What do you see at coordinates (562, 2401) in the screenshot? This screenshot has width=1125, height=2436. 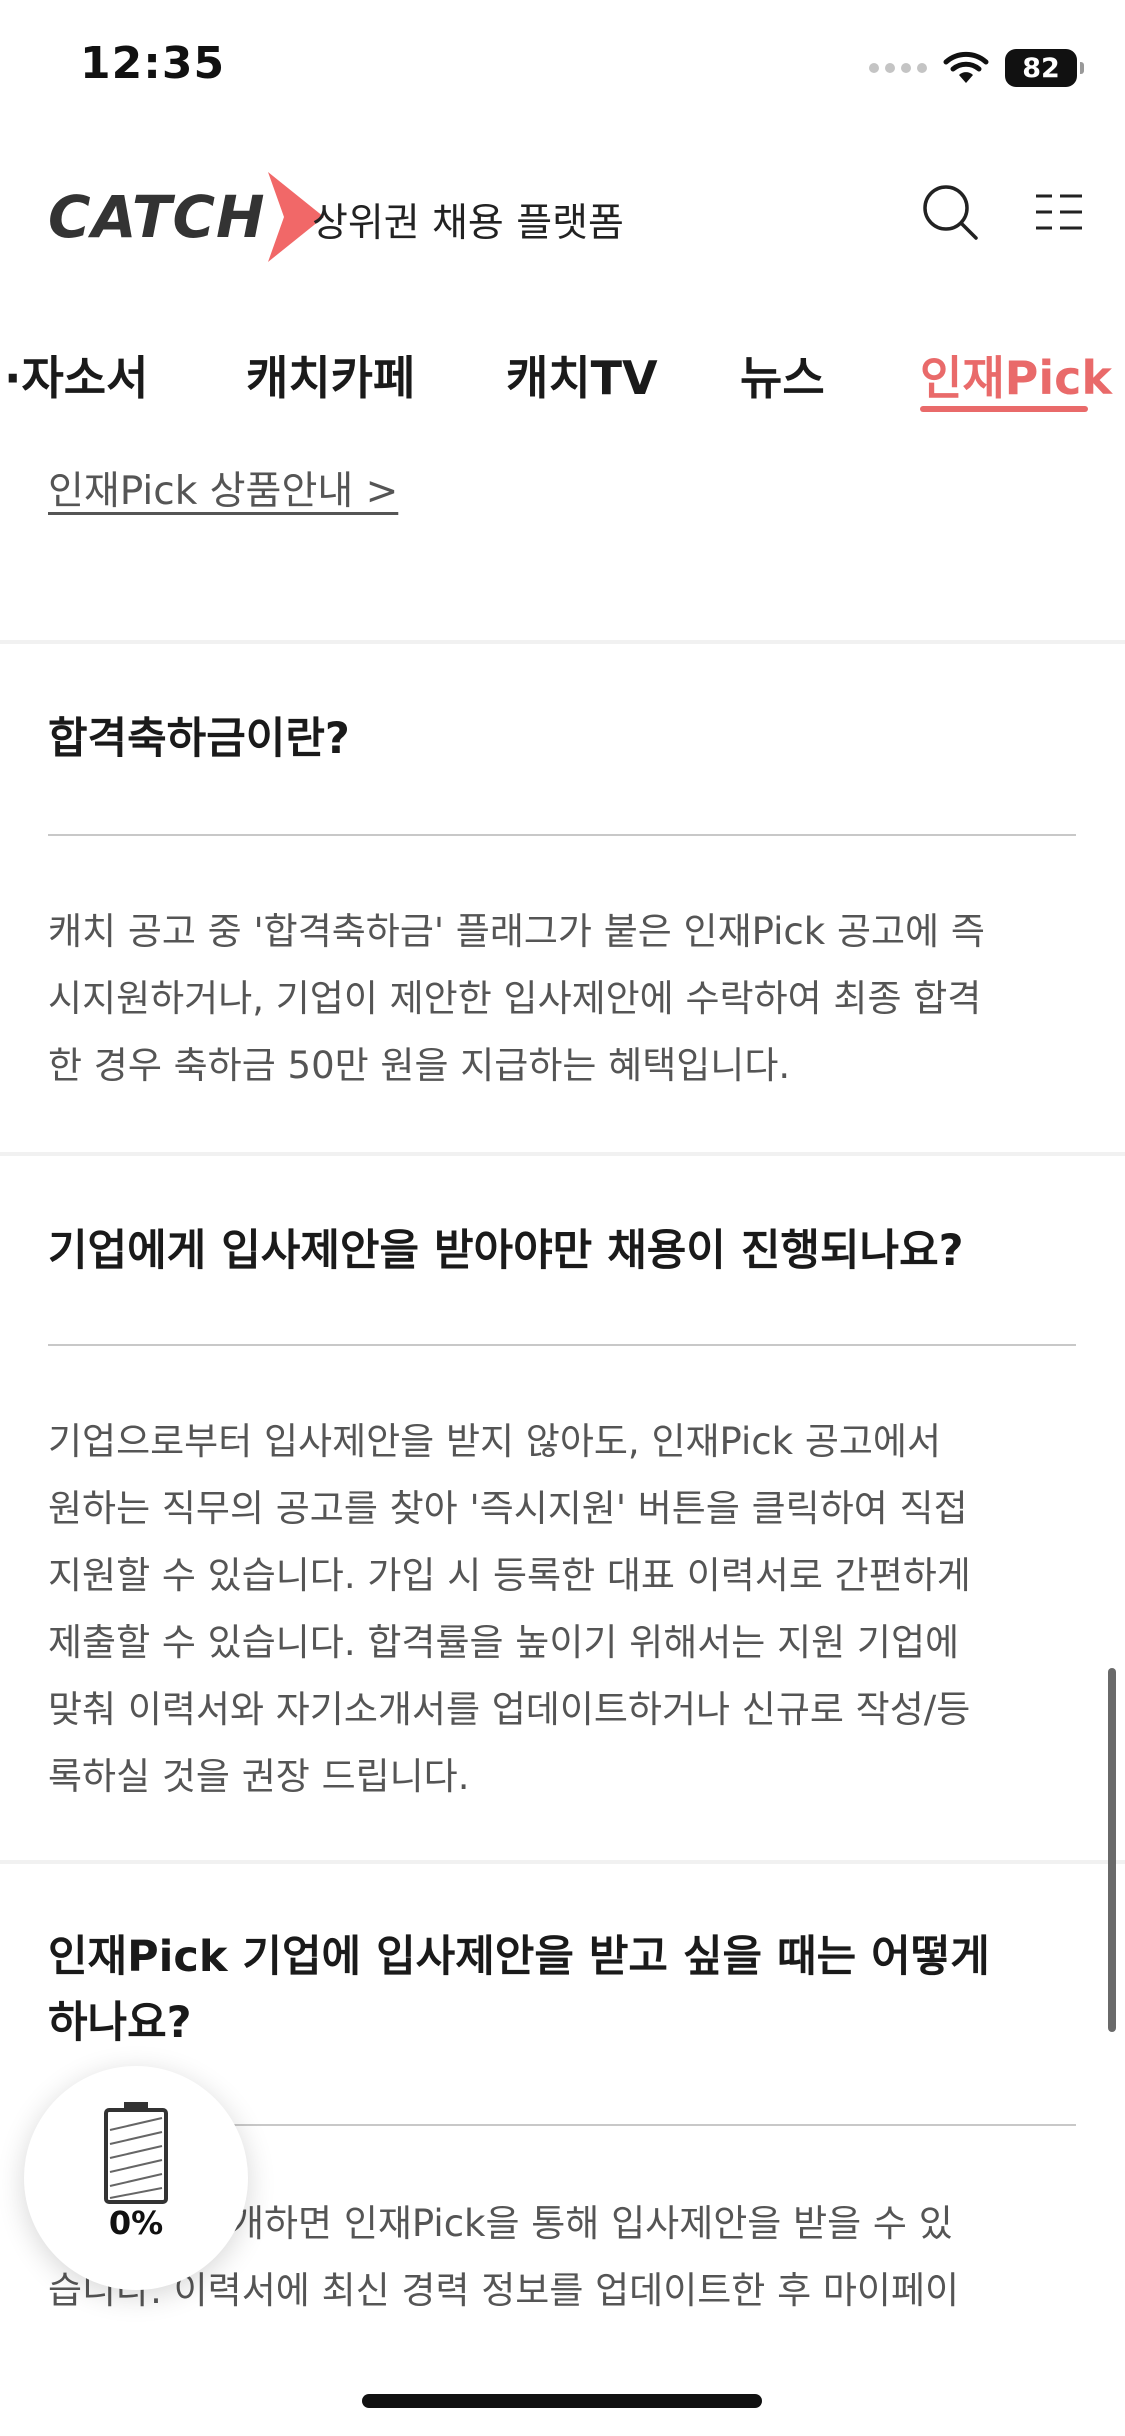 I see `home-indicator` at bounding box center [562, 2401].